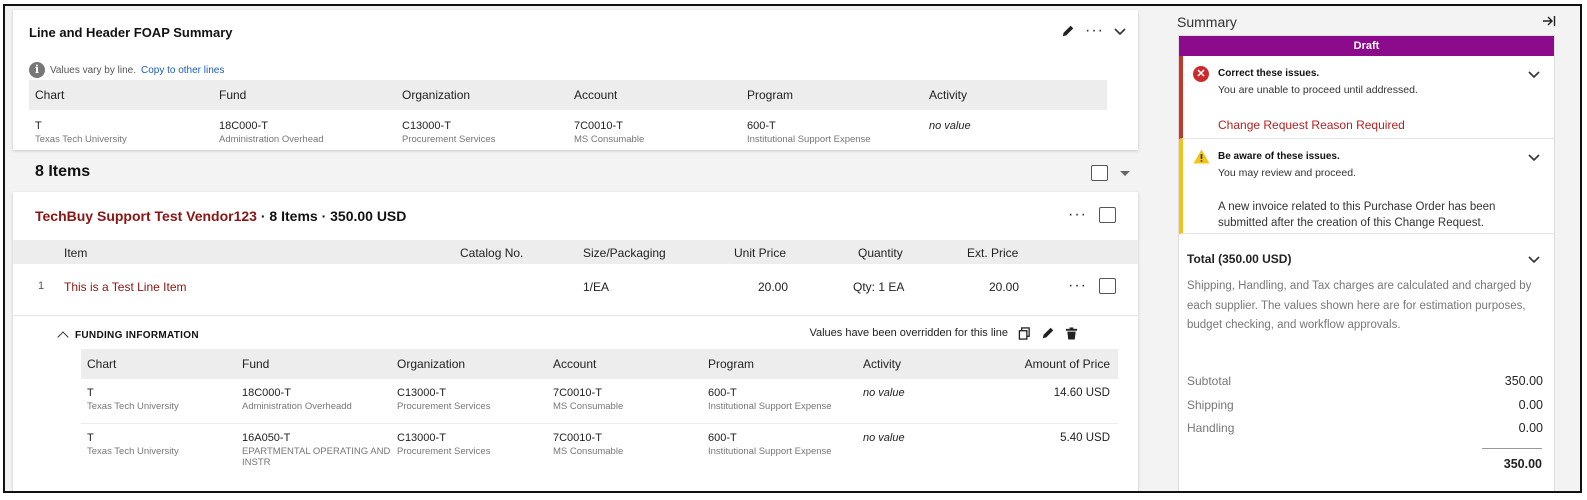 Image resolution: width=1587 pixels, height=500 pixels. I want to click on vendor-tools: ···, so click(1092, 215).